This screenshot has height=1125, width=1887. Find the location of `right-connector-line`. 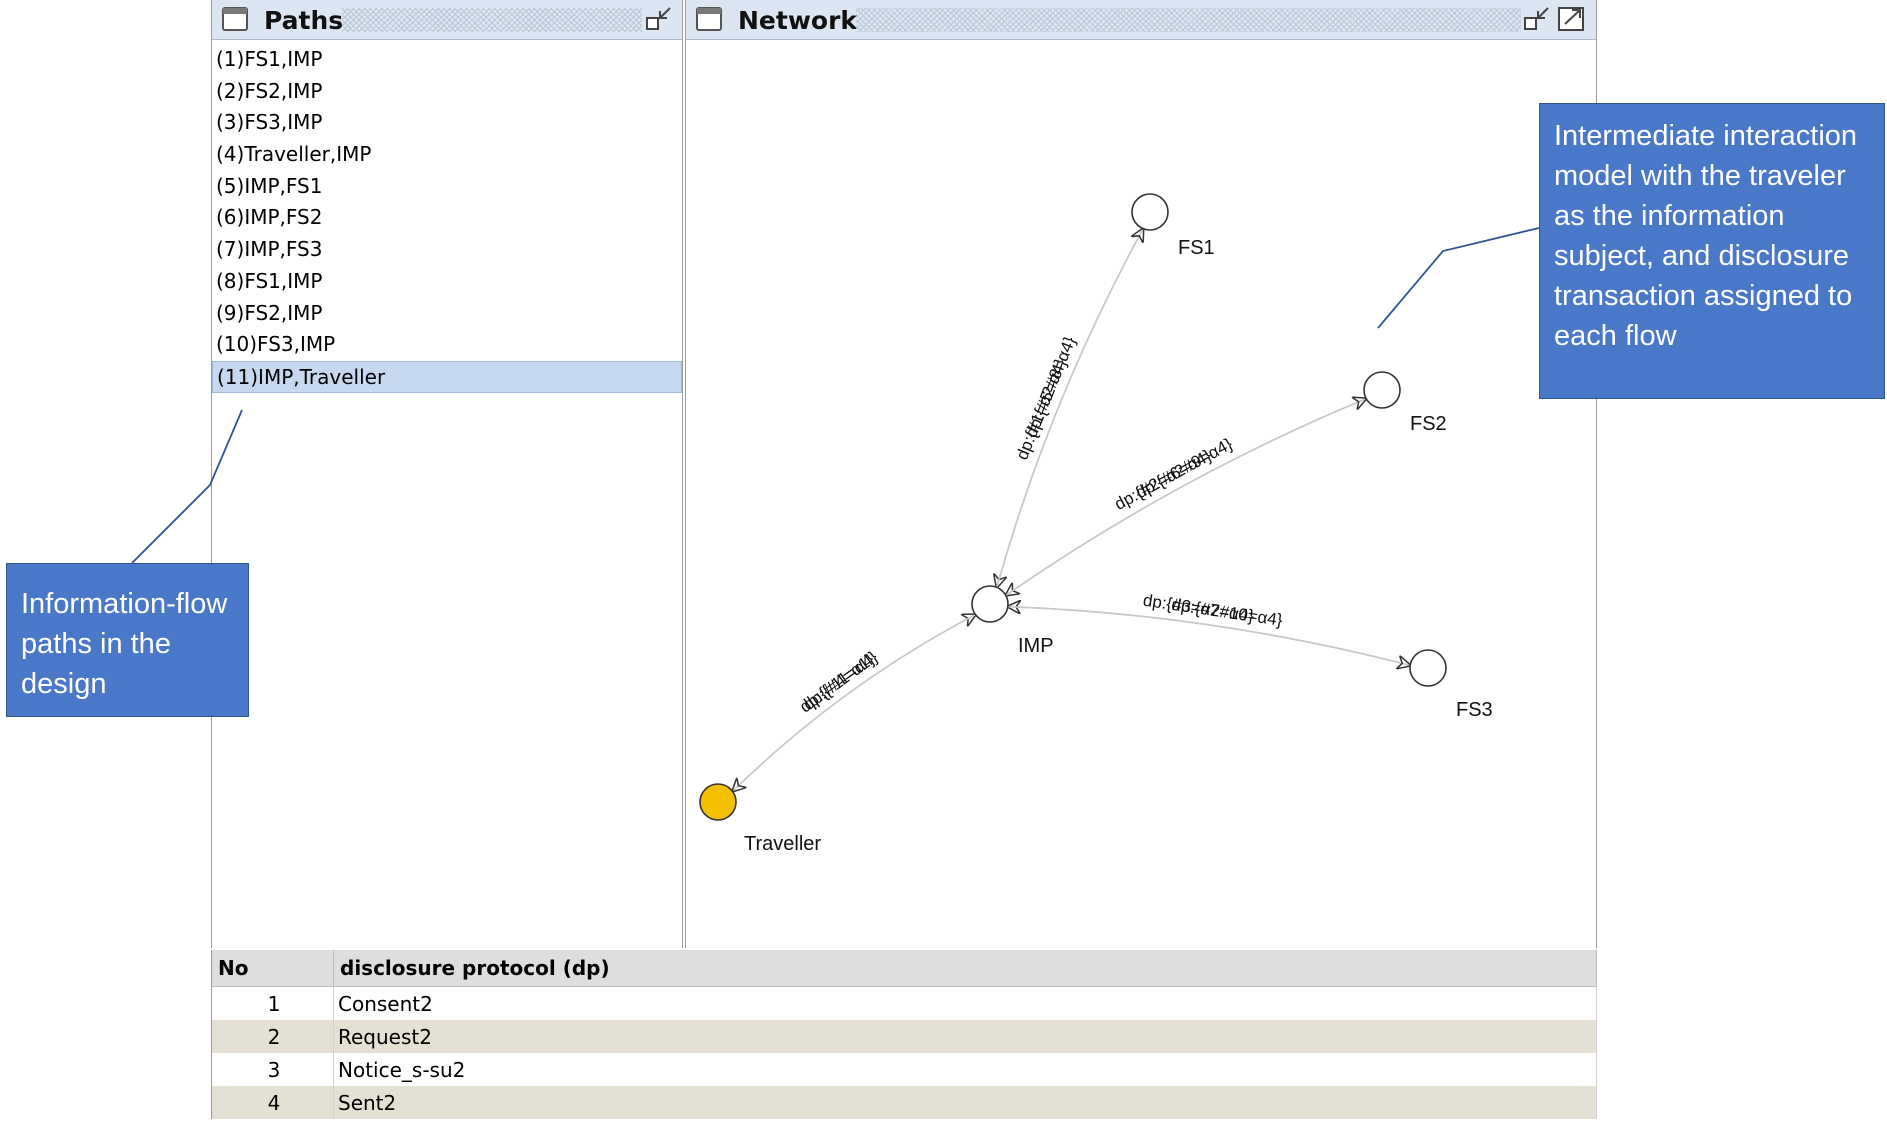

right-connector-line is located at coordinates (1458, 278).